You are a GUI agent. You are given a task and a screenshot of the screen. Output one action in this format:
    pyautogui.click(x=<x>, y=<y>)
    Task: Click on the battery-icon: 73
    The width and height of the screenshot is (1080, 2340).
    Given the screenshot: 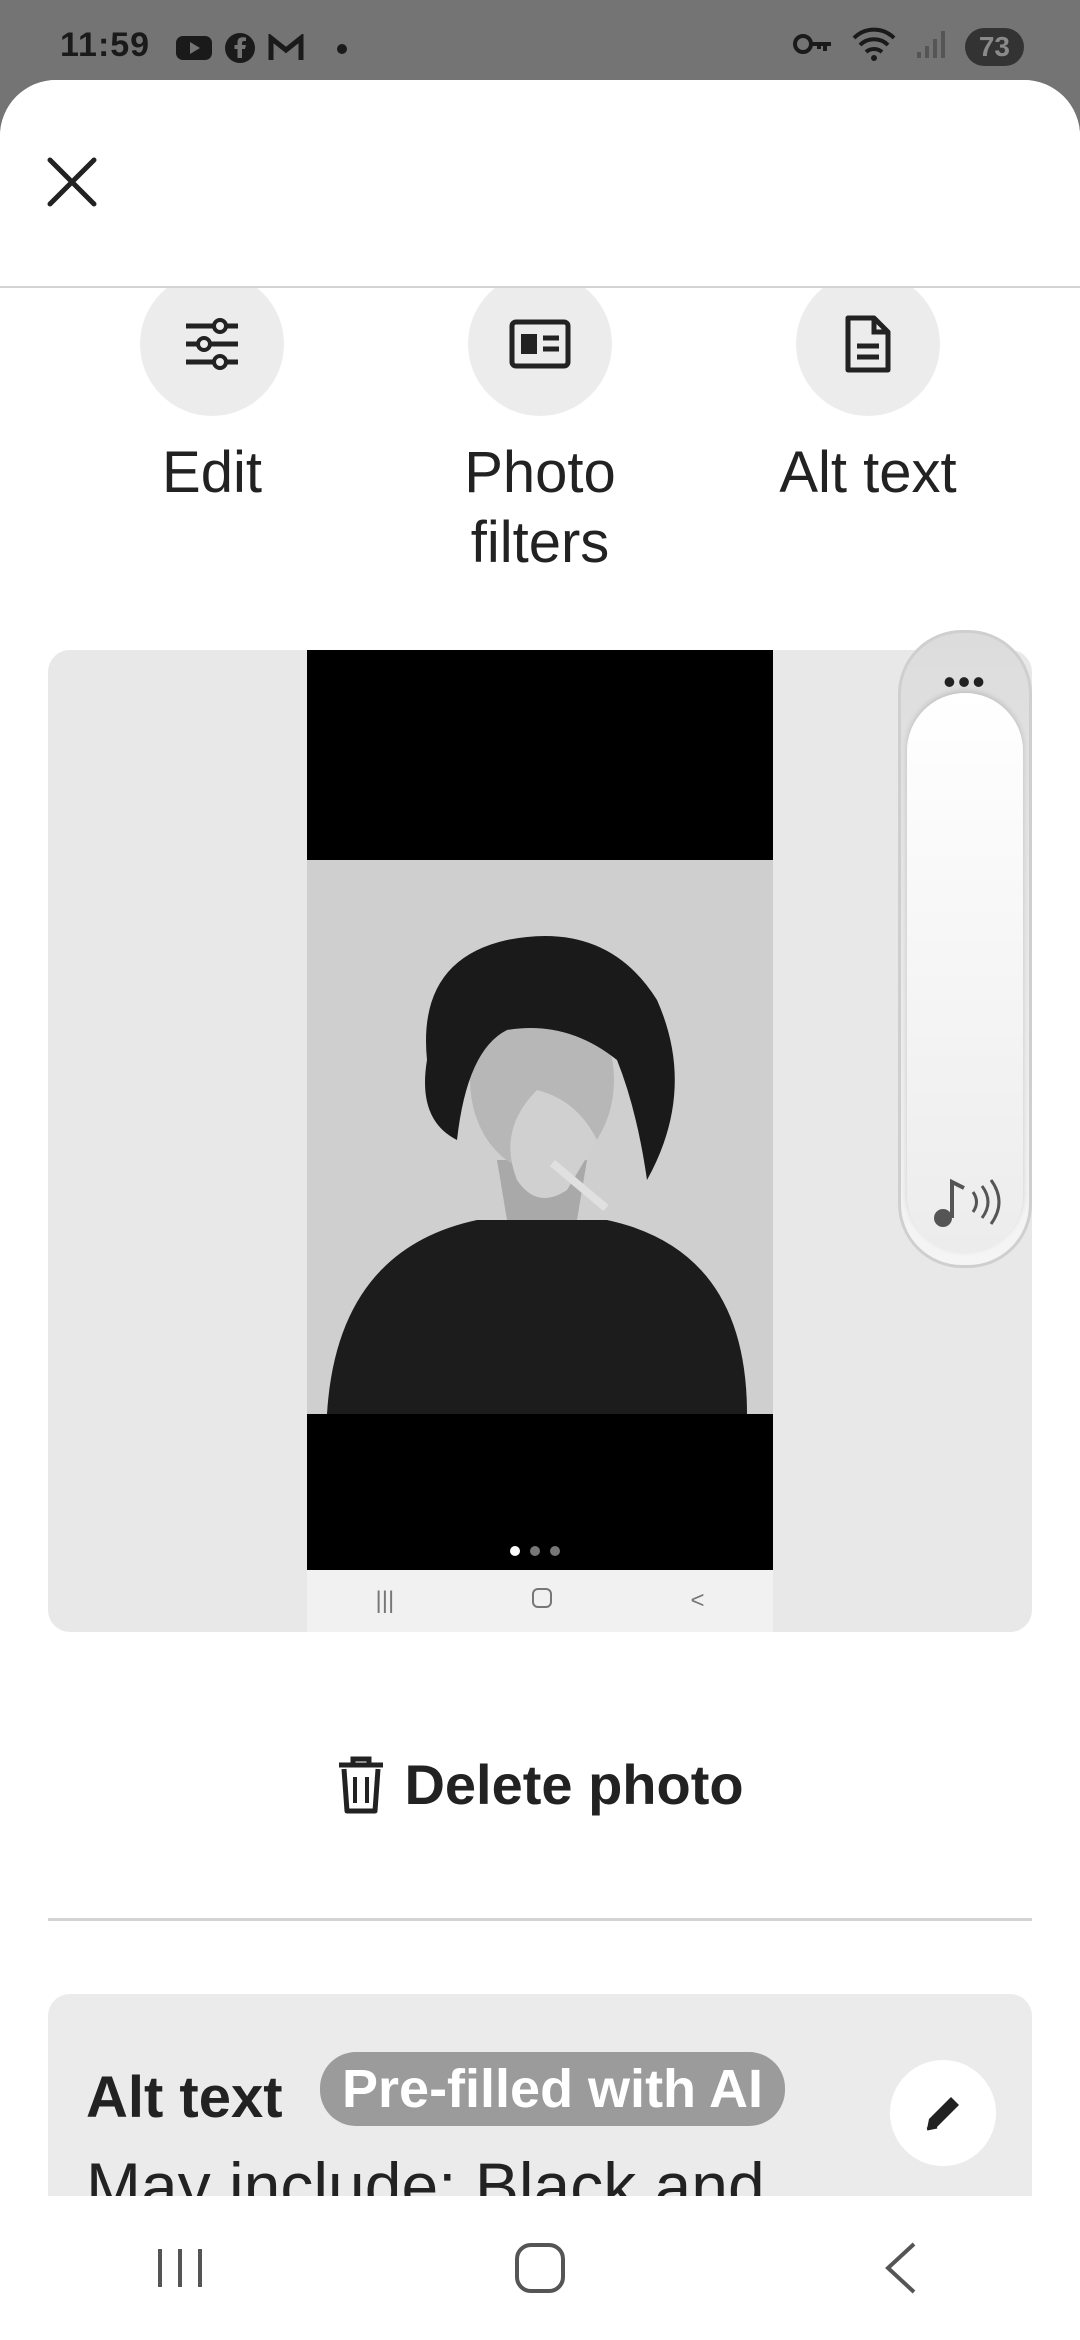 What is the action you would take?
    pyautogui.click(x=994, y=46)
    